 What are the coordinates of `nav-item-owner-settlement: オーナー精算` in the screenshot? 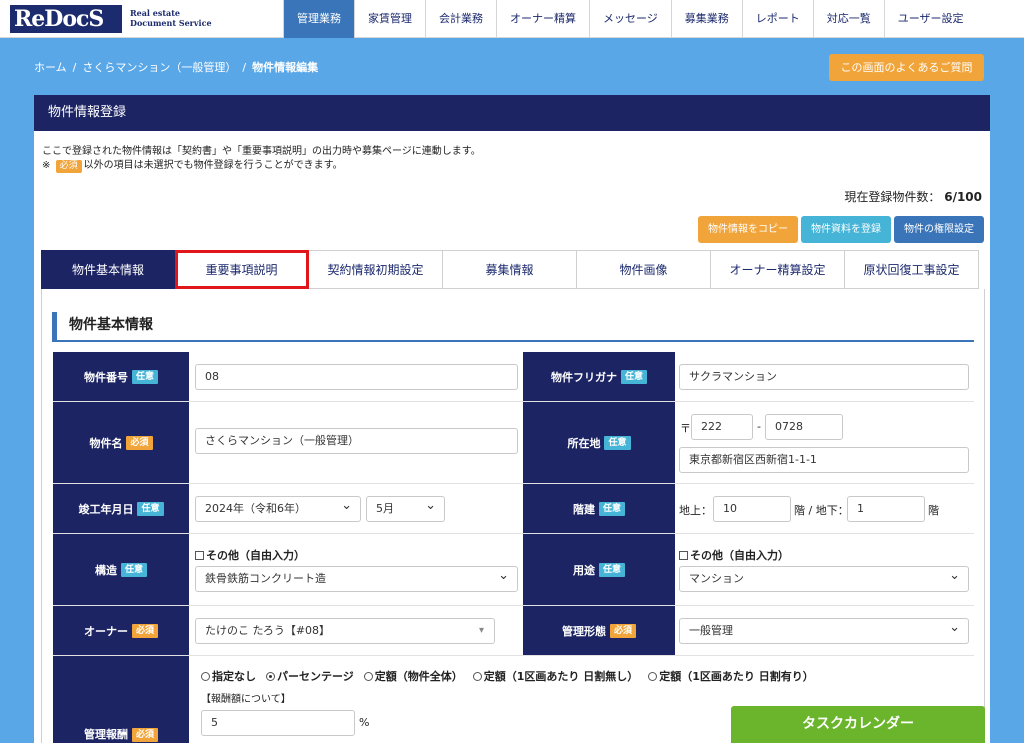 It's located at (542, 19).